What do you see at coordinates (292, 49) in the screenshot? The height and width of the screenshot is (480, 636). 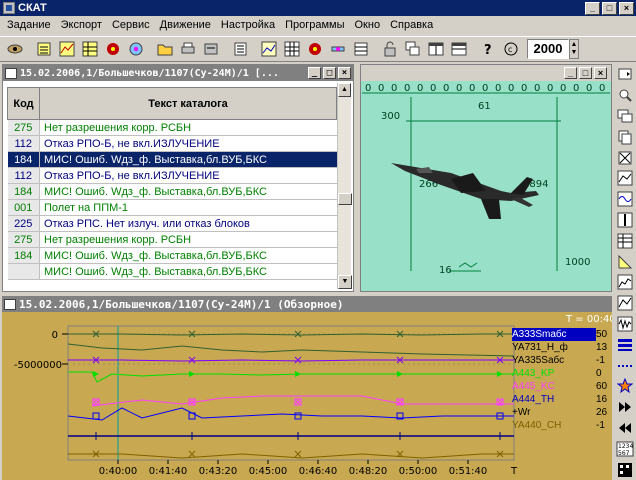 I see `grid-icon` at bounding box center [292, 49].